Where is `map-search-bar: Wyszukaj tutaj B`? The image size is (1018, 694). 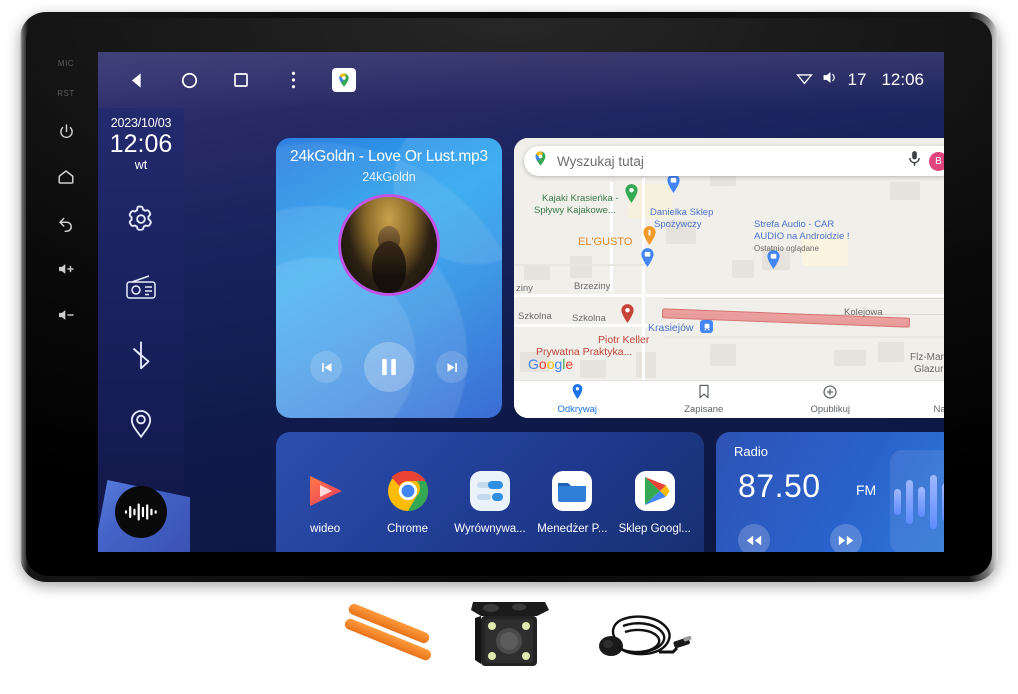 map-search-bar: Wyszukaj tutaj B is located at coordinates (734, 161).